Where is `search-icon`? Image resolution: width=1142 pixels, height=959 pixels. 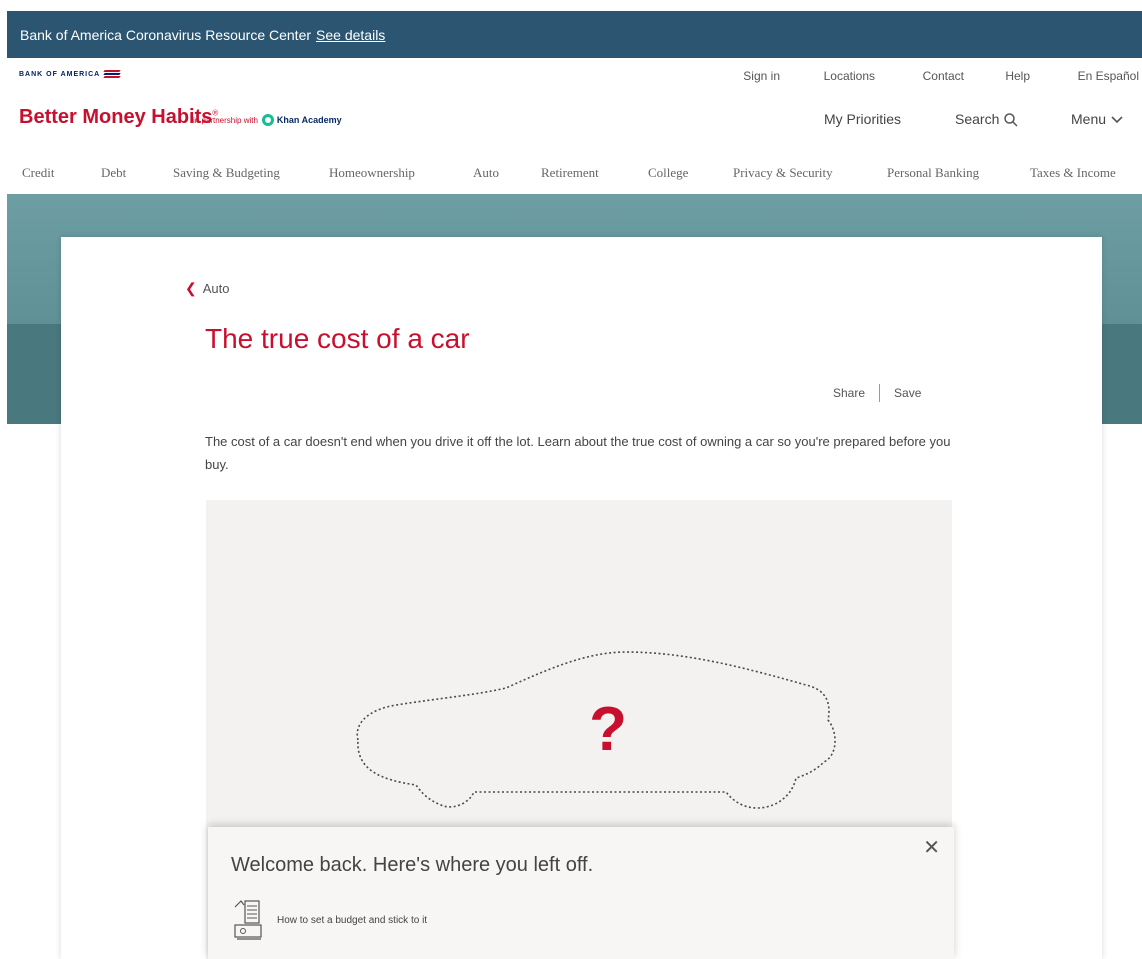 search-icon is located at coordinates (1011, 120).